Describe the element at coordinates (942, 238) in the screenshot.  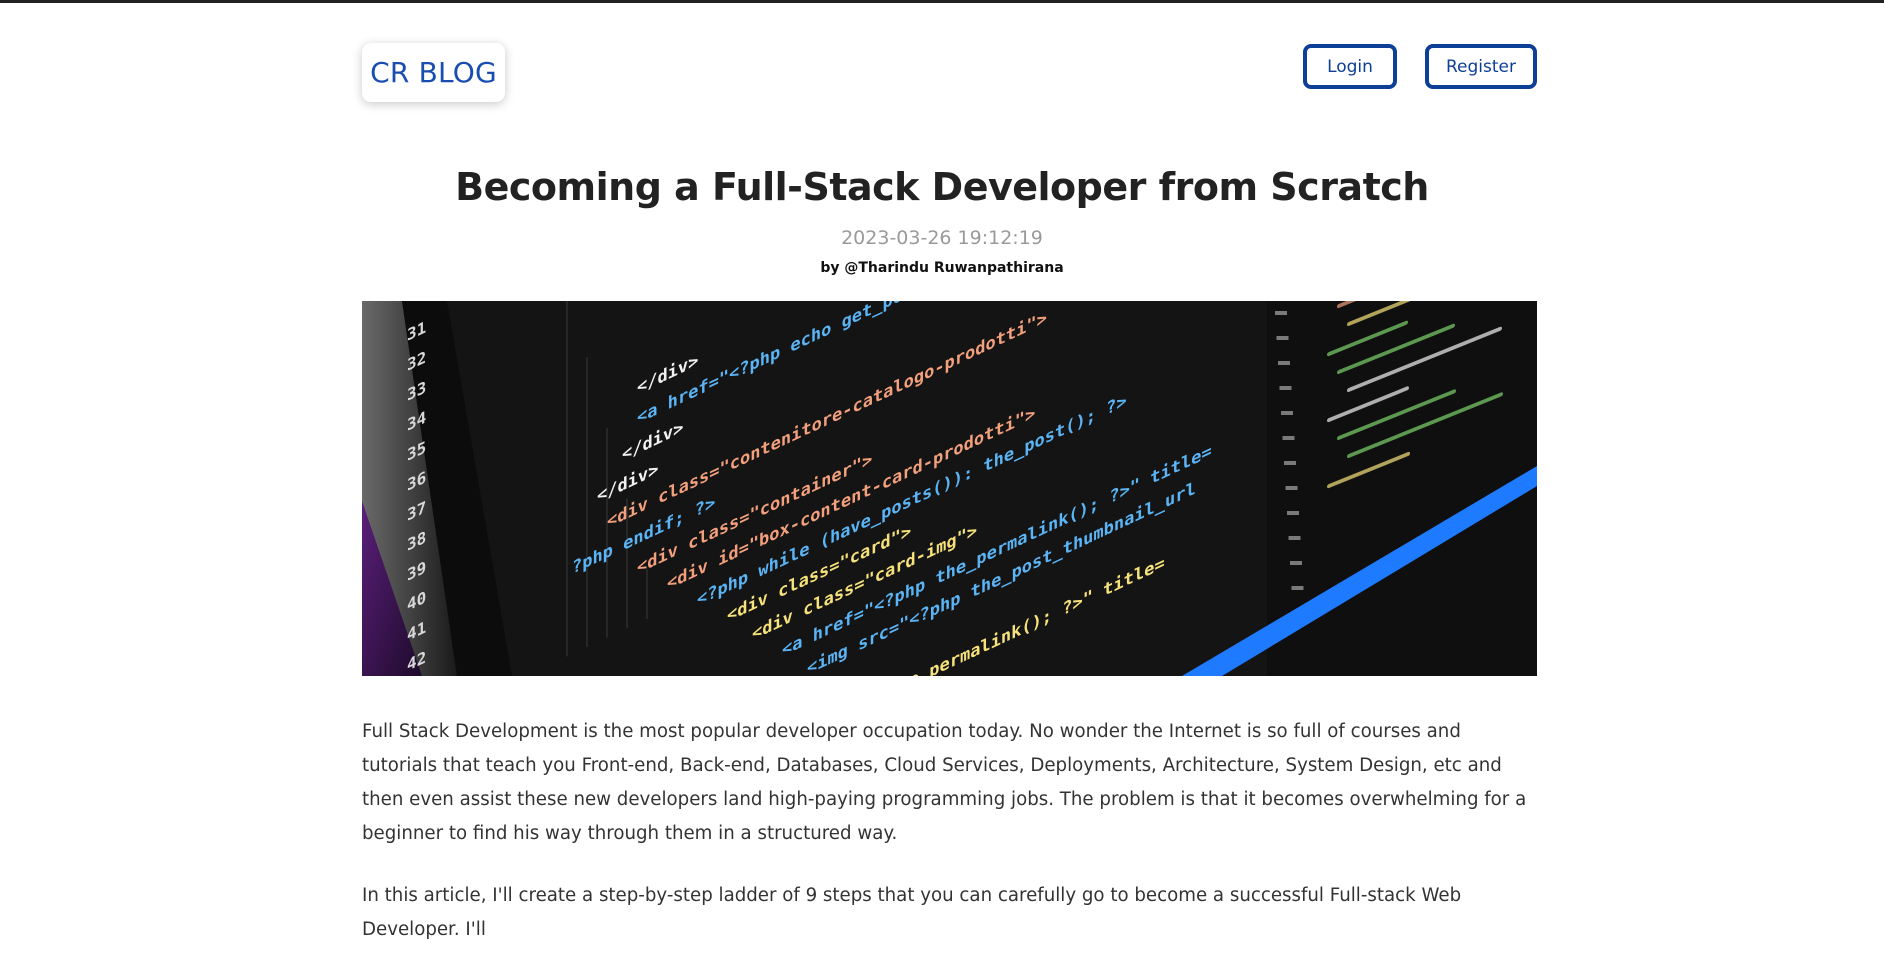
I see `post-date: 2023-03-26 19:12:19` at that location.